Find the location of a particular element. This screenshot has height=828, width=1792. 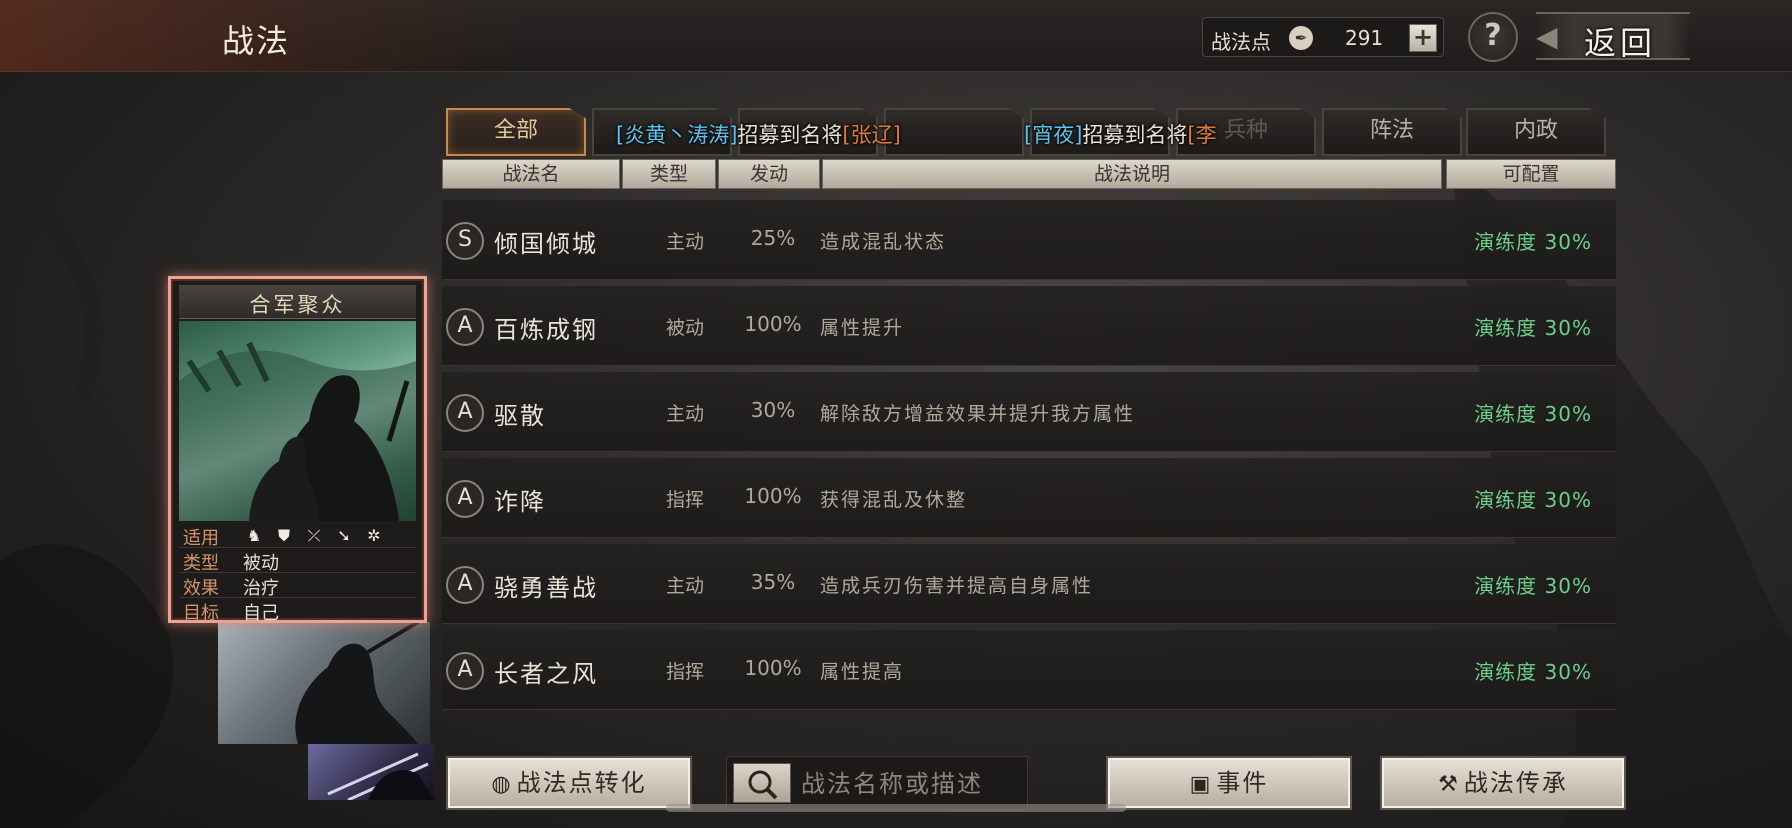

tab-all: 全部 is located at coordinates (516, 132).